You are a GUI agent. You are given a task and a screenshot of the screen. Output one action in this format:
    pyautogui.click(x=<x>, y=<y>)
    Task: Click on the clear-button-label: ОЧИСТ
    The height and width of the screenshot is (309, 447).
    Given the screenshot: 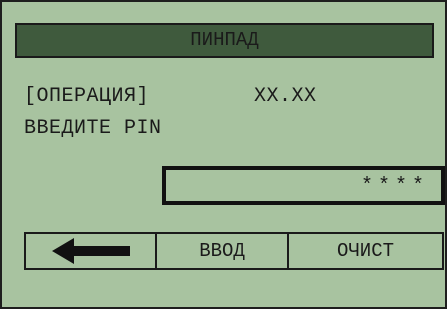 What is the action you would take?
    pyautogui.click(x=365, y=251)
    